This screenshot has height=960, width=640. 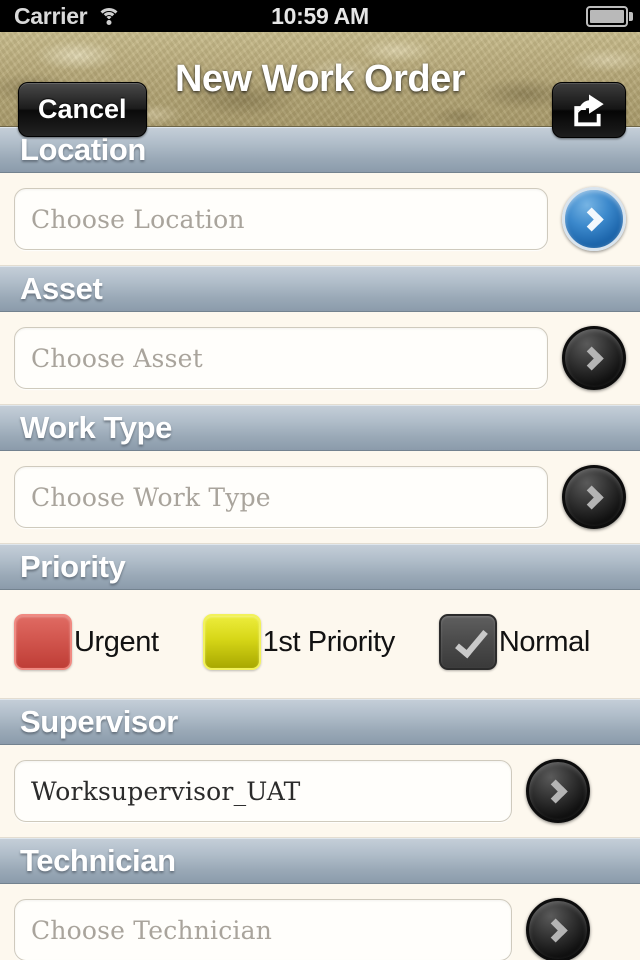 I want to click on field-row-asset: Choose Asset, so click(x=320, y=358).